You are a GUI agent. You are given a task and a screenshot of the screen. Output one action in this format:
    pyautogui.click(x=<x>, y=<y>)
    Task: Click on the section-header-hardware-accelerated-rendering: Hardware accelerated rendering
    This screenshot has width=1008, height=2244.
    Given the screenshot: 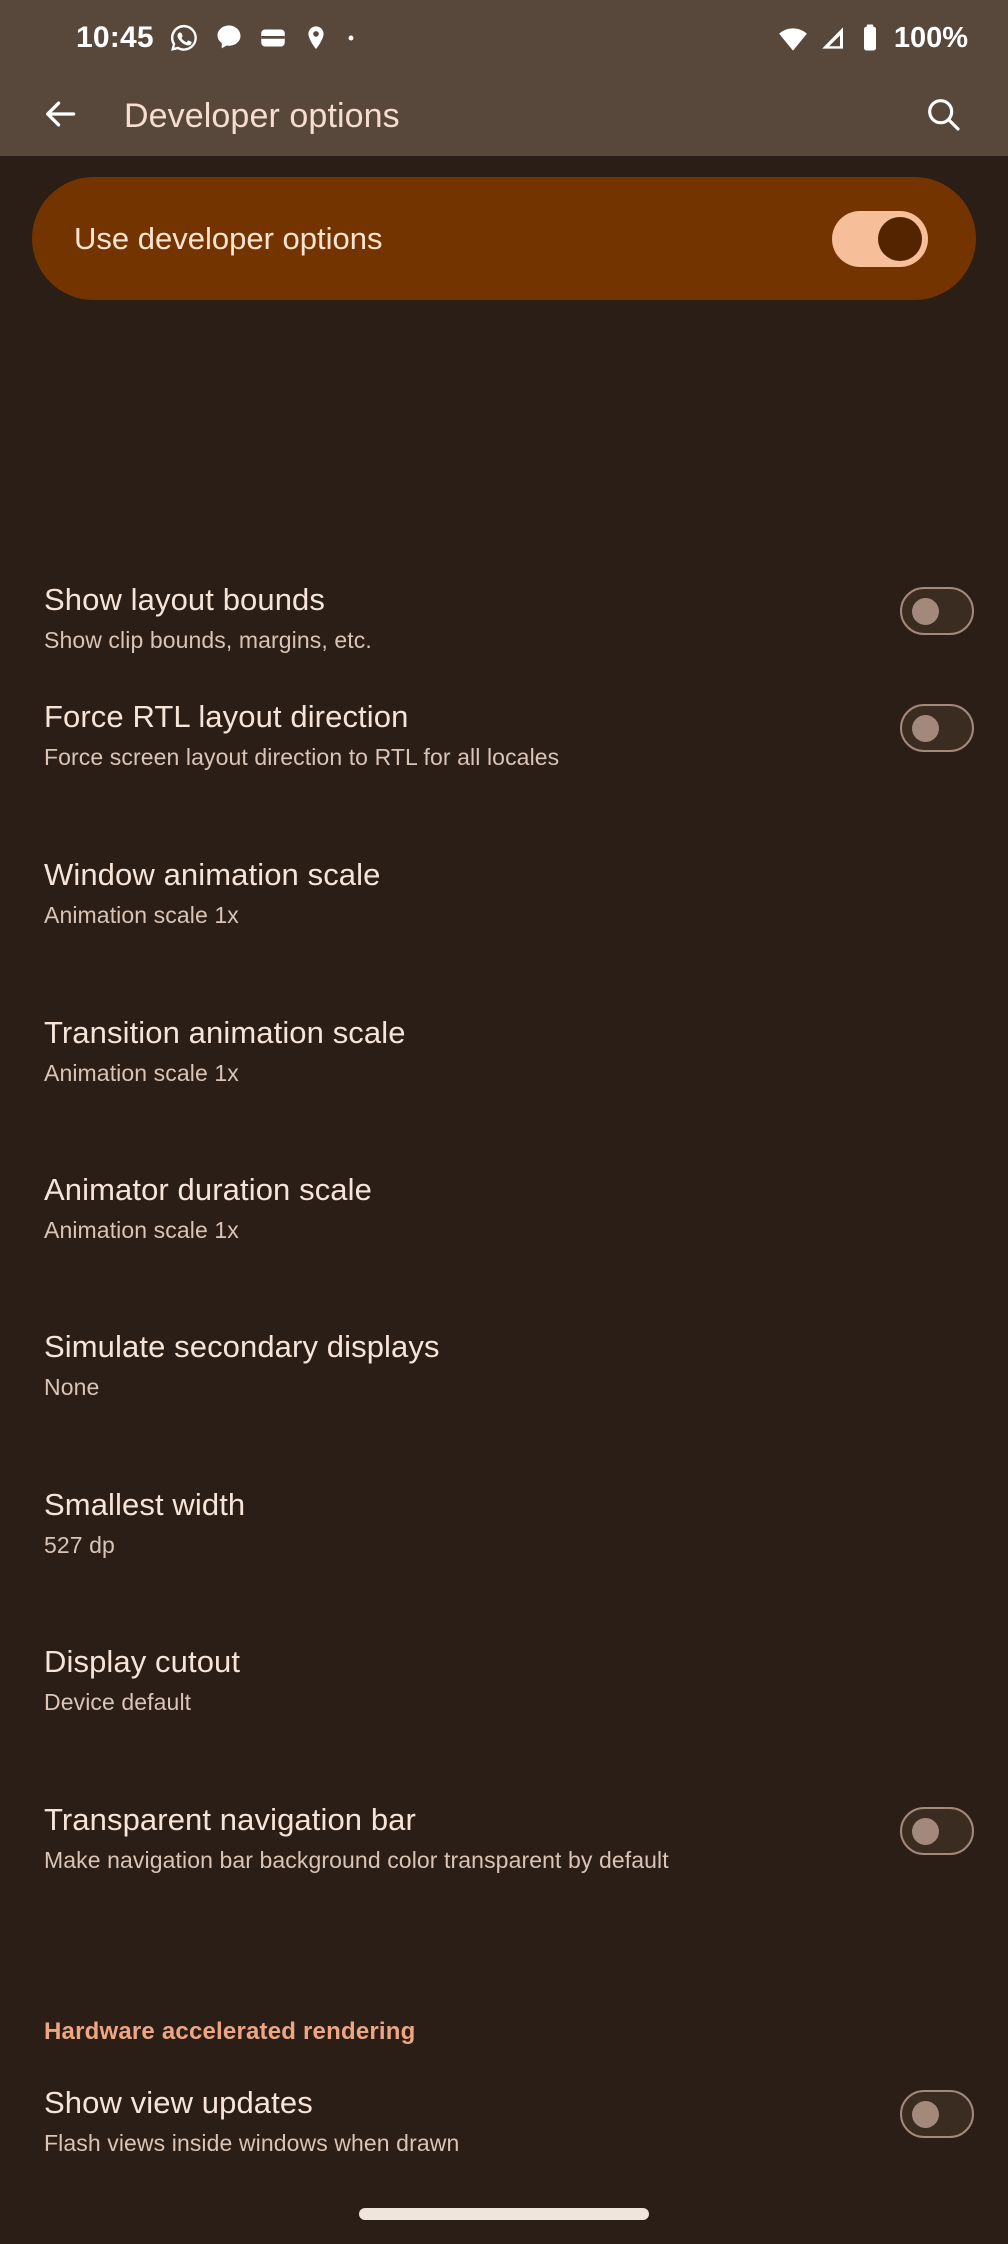 What is the action you would take?
    pyautogui.click(x=230, y=2031)
    